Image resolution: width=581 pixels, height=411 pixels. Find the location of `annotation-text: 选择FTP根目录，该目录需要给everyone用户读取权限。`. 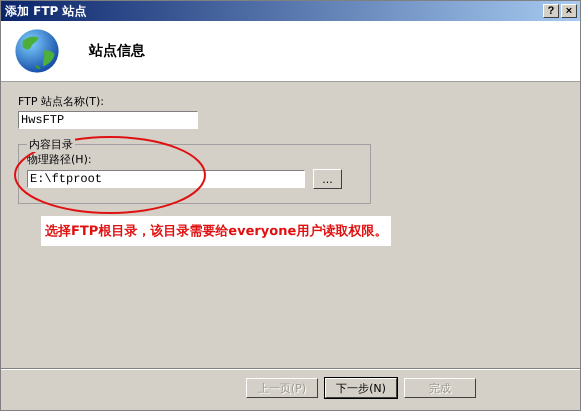

annotation-text: 选择FTP根目录，该目录需要给everyone用户读取权限。 is located at coordinates (216, 231).